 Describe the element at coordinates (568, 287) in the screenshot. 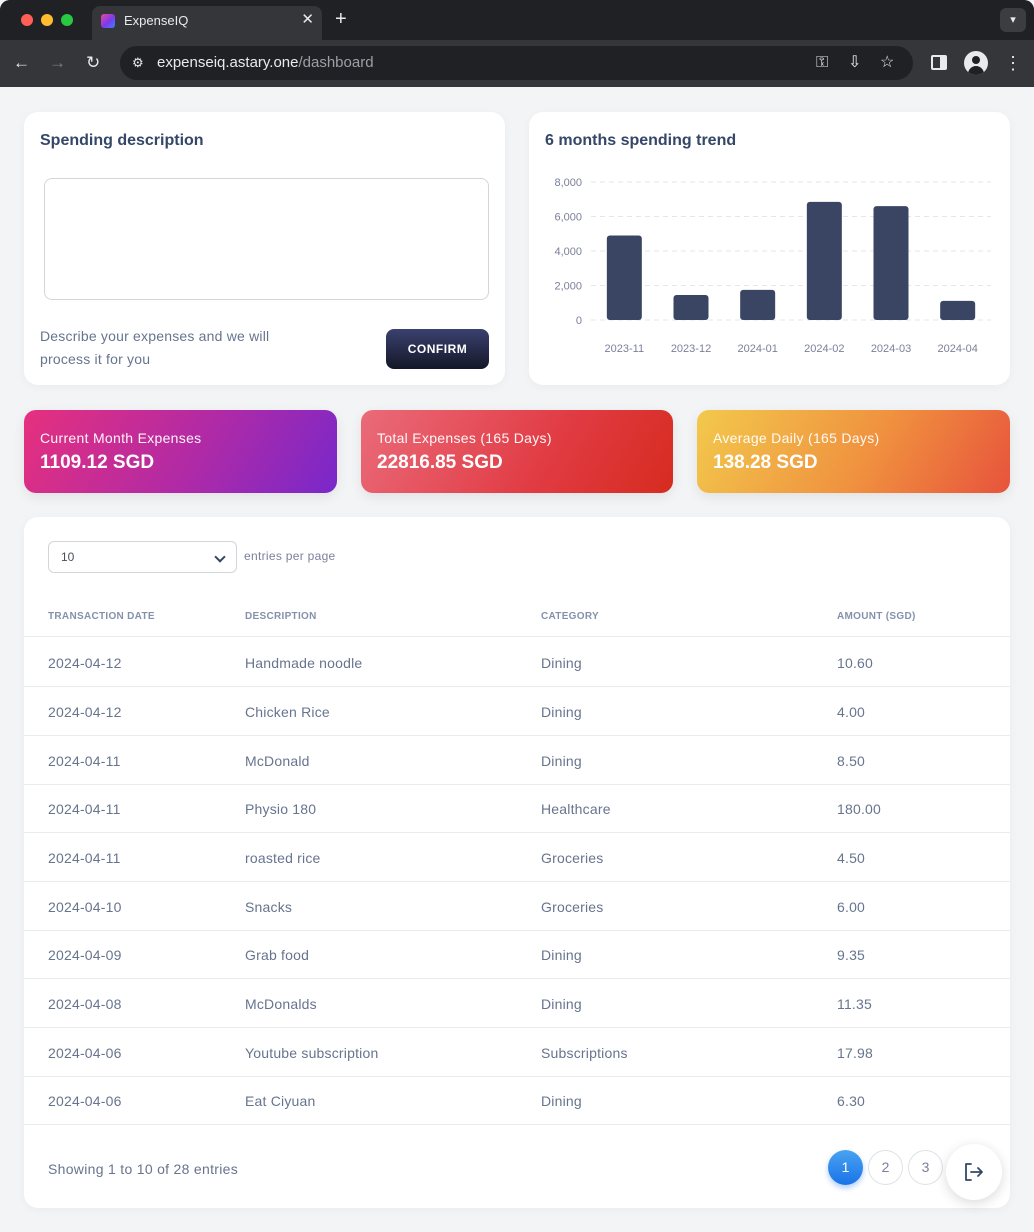

I see `y-tick-label: 2,000` at that location.